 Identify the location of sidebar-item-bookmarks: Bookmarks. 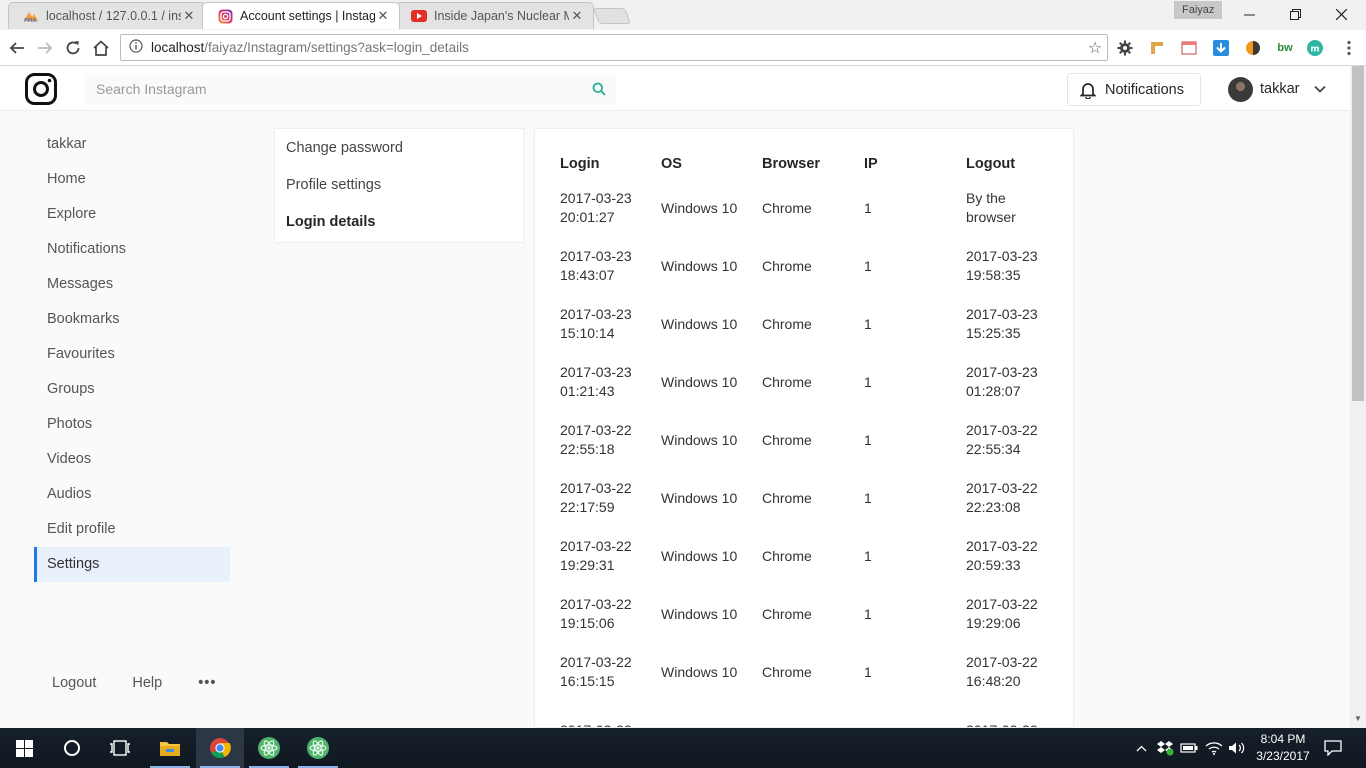
(132, 319).